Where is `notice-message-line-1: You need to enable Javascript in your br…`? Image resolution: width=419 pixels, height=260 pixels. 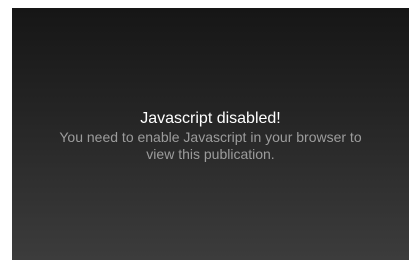 notice-message-line-1: You need to enable Javascript in your br… is located at coordinates (210, 137).